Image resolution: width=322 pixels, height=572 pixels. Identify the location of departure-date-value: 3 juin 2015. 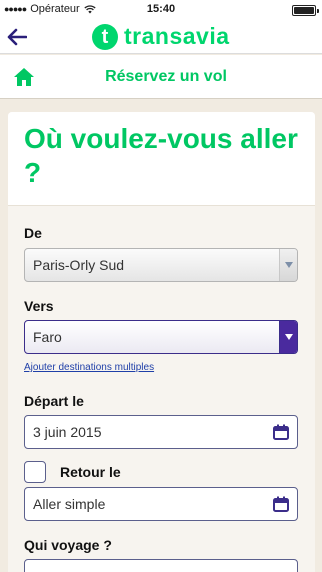
(67, 432).